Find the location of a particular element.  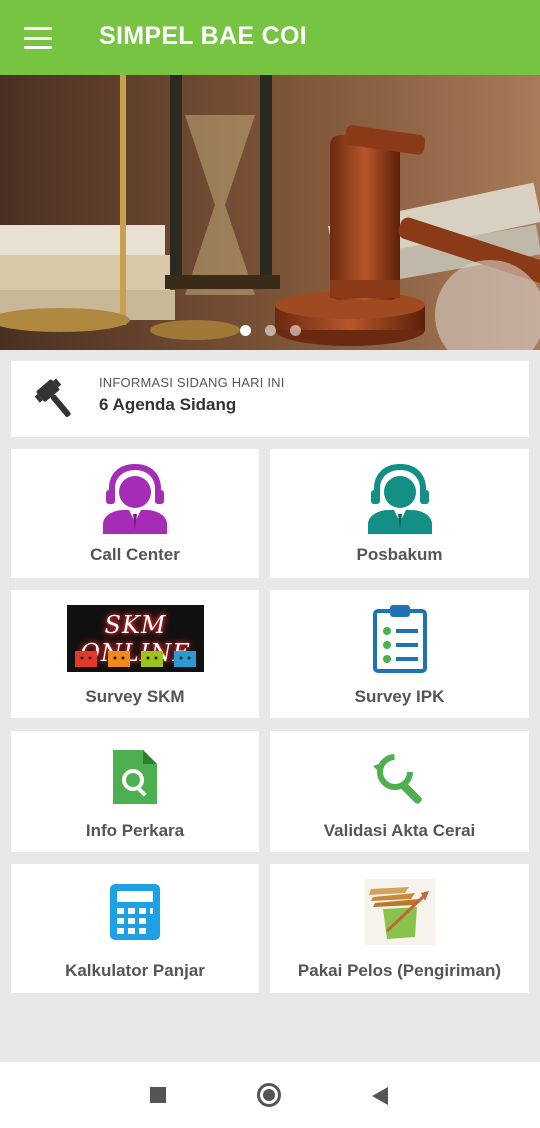

validasi-akta-label: Validasi Akta Cerai is located at coordinates (399, 830).